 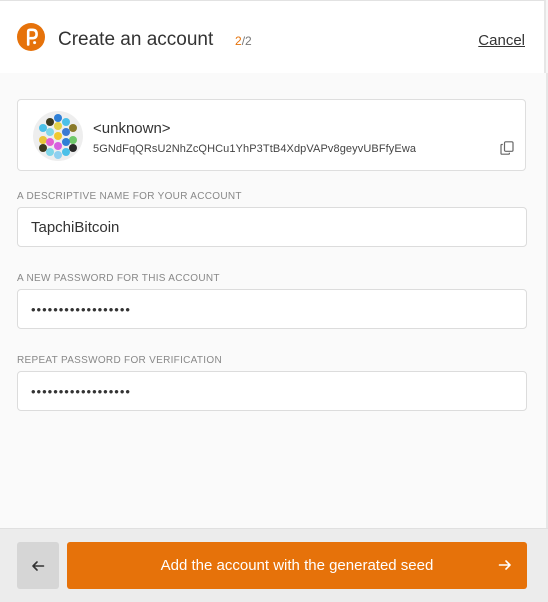 I want to click on footer: Add the account with the generated seed, so click(x=274, y=565).